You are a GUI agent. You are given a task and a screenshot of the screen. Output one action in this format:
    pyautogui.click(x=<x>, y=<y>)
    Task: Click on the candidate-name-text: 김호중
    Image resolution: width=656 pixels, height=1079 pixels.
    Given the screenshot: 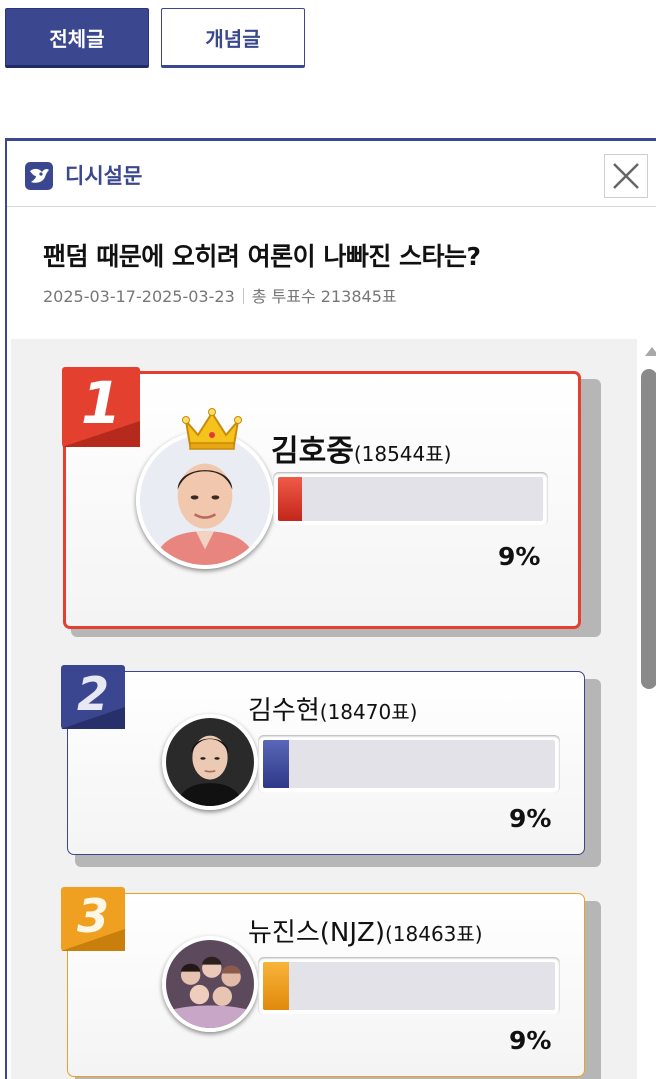 What is the action you would take?
    pyautogui.click(x=312, y=451)
    